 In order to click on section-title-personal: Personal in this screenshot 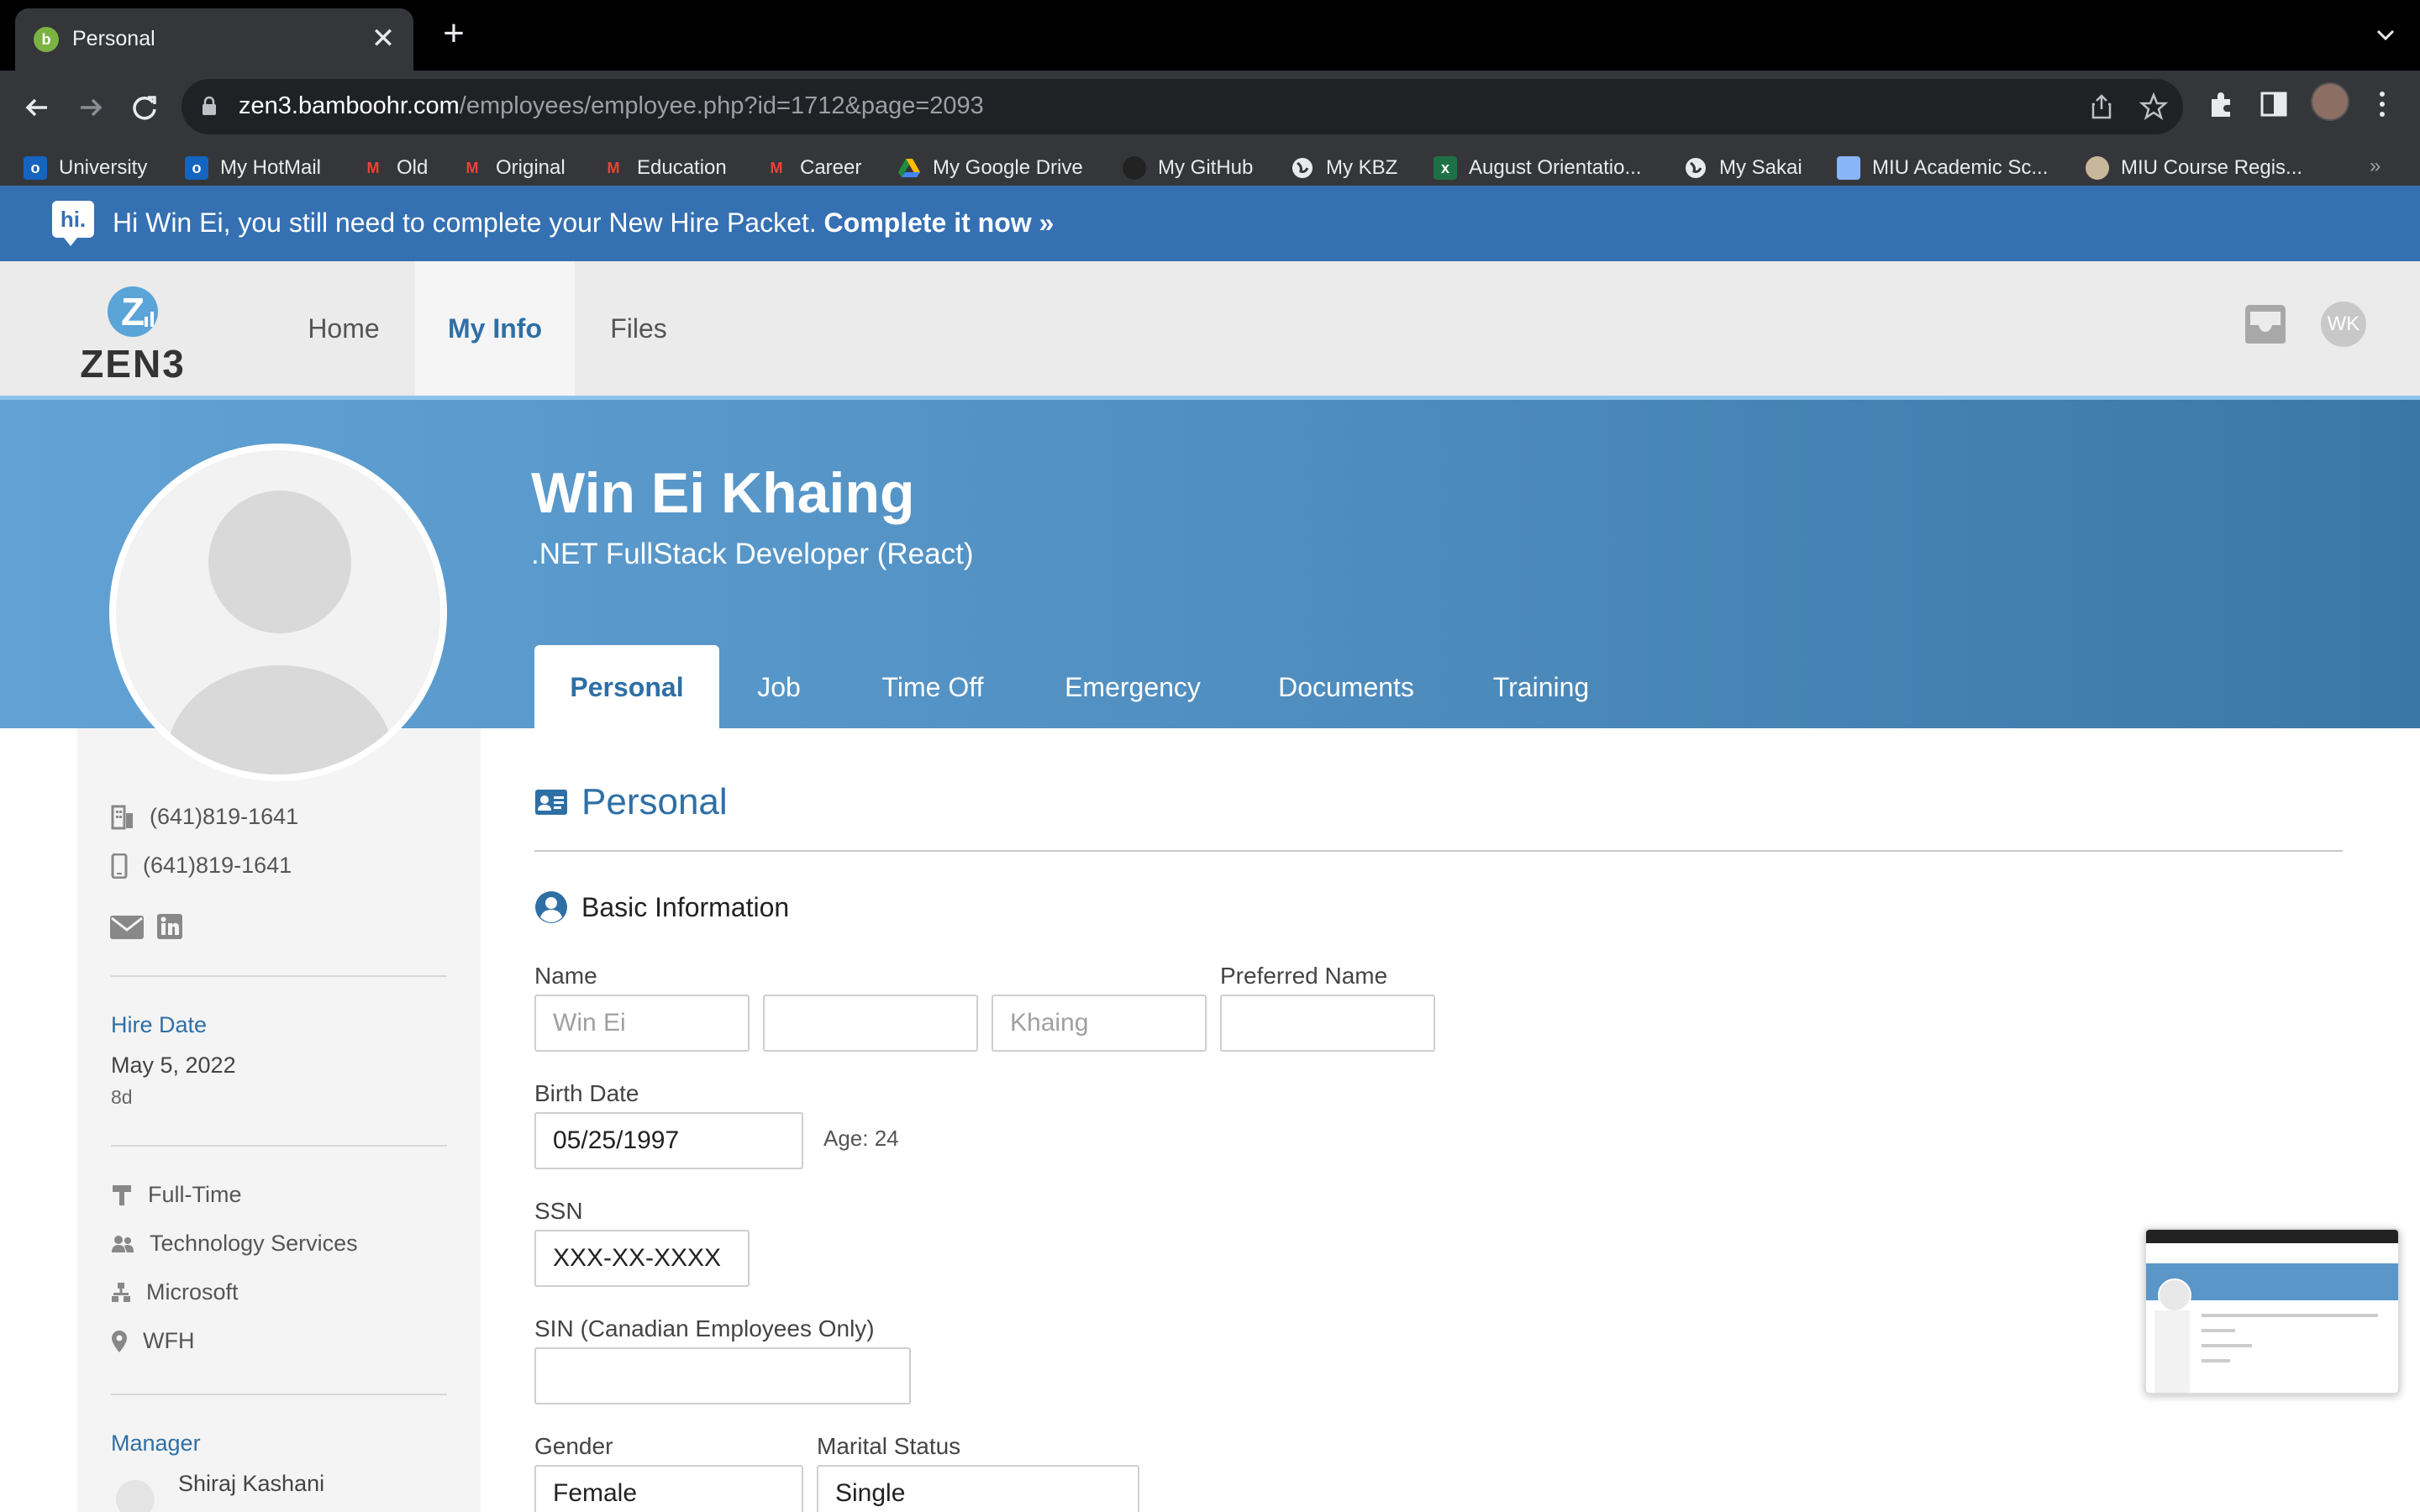, I will do `click(631, 802)`.